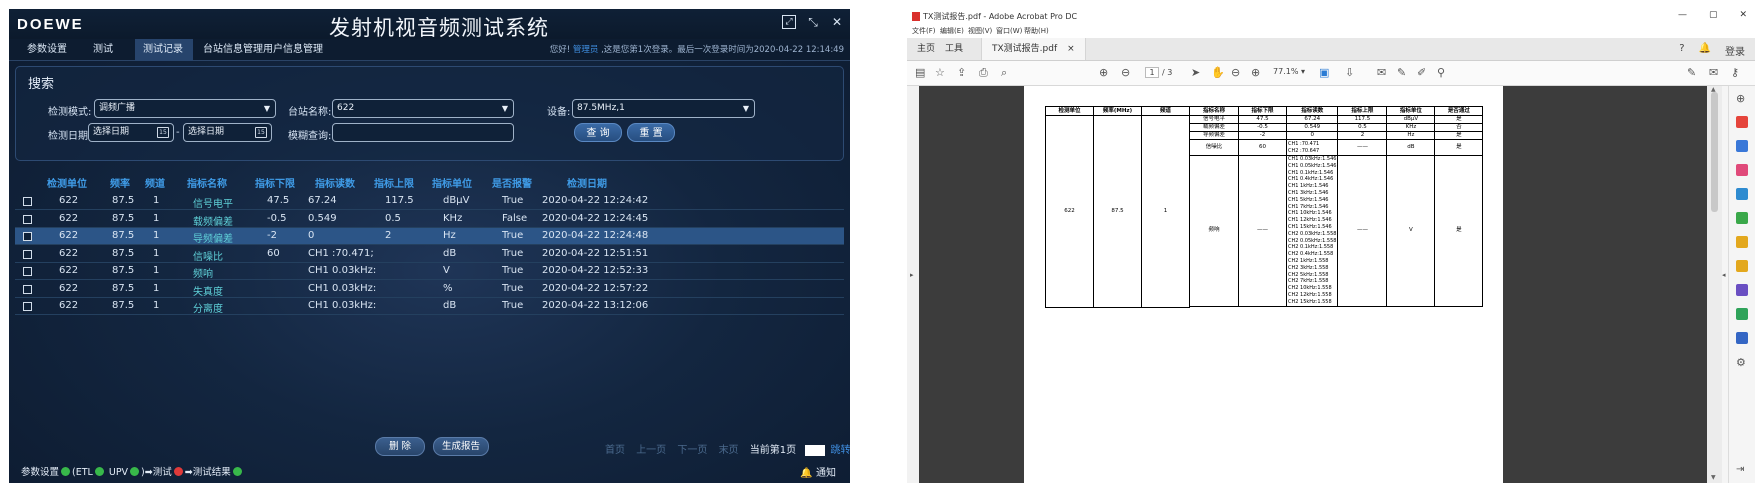 This screenshot has width=1755, height=495. Describe the element at coordinates (1742, 122) in the screenshot. I see `create-pdf-icon` at that location.